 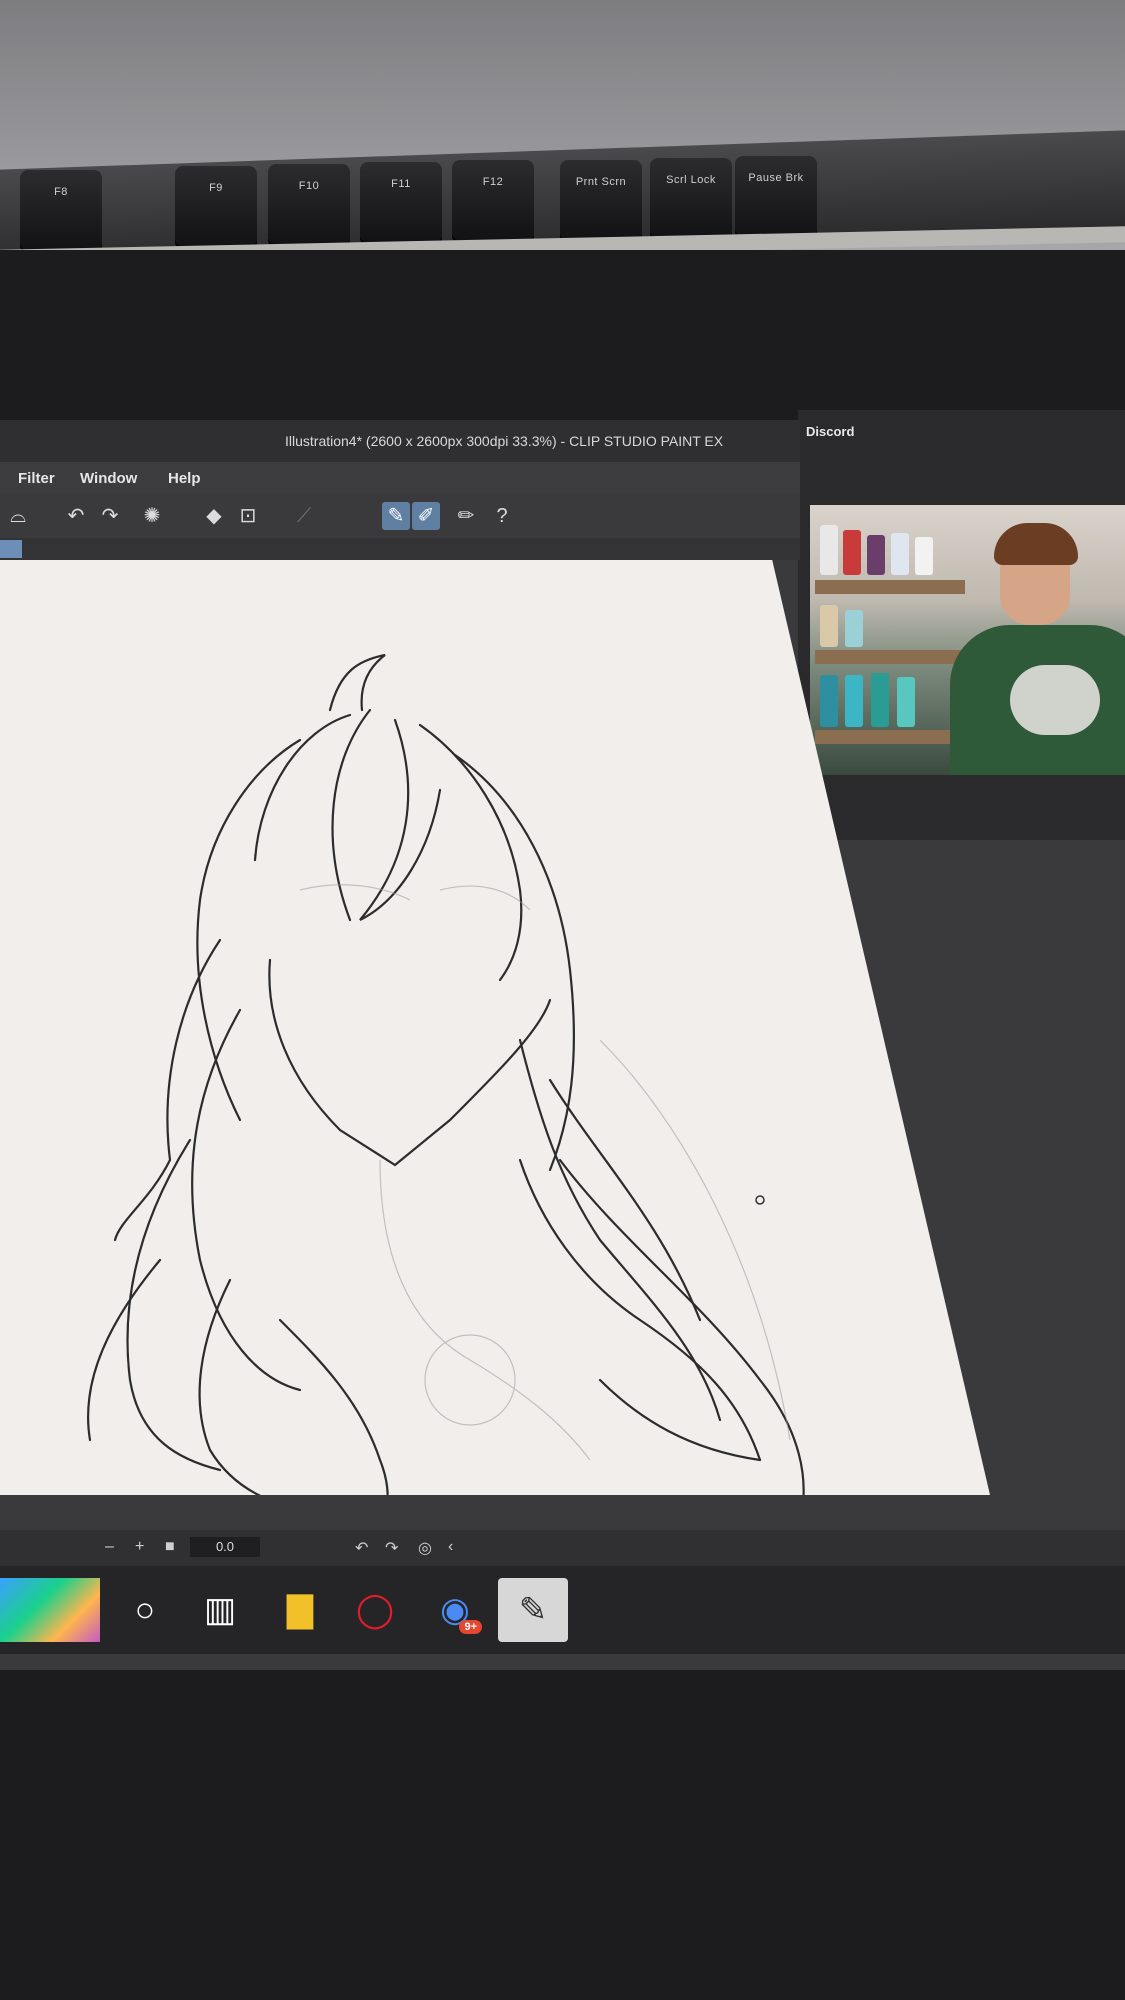 What do you see at coordinates (426, 516) in the screenshot?
I see `pen-active-icon: ✐` at bounding box center [426, 516].